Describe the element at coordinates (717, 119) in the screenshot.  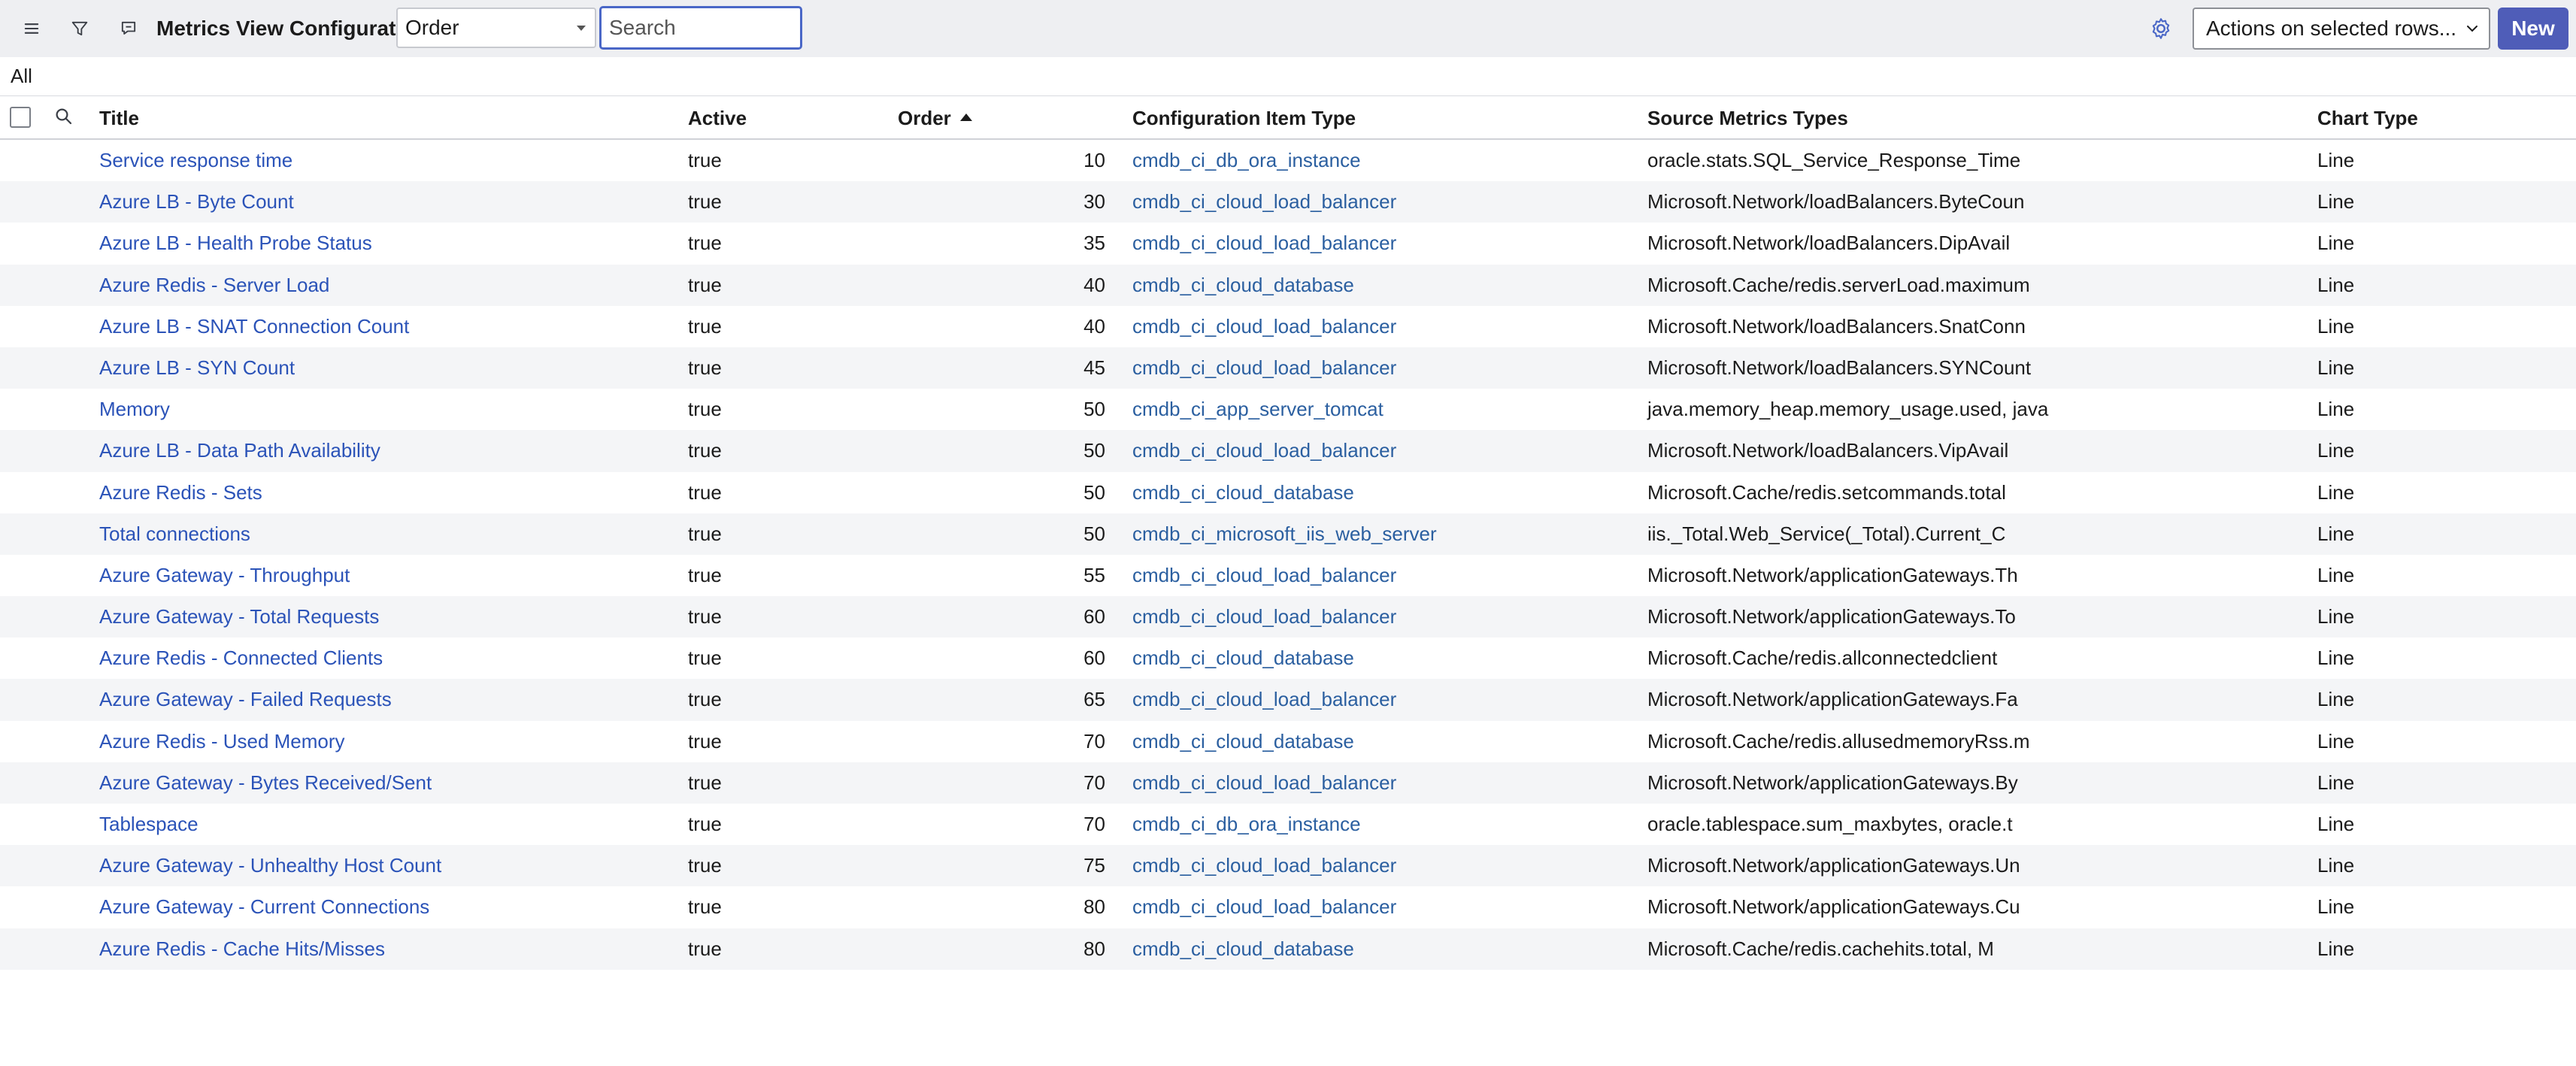
I see `column-header-active: Active` at that location.